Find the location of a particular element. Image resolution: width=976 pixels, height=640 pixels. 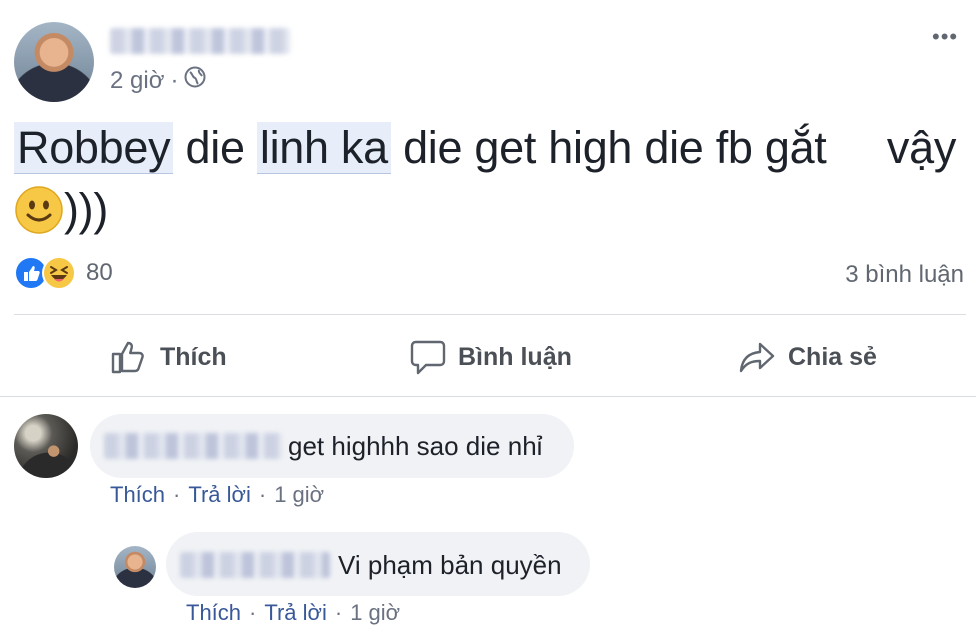

reply-like-link: Thích is located at coordinates (213, 613).